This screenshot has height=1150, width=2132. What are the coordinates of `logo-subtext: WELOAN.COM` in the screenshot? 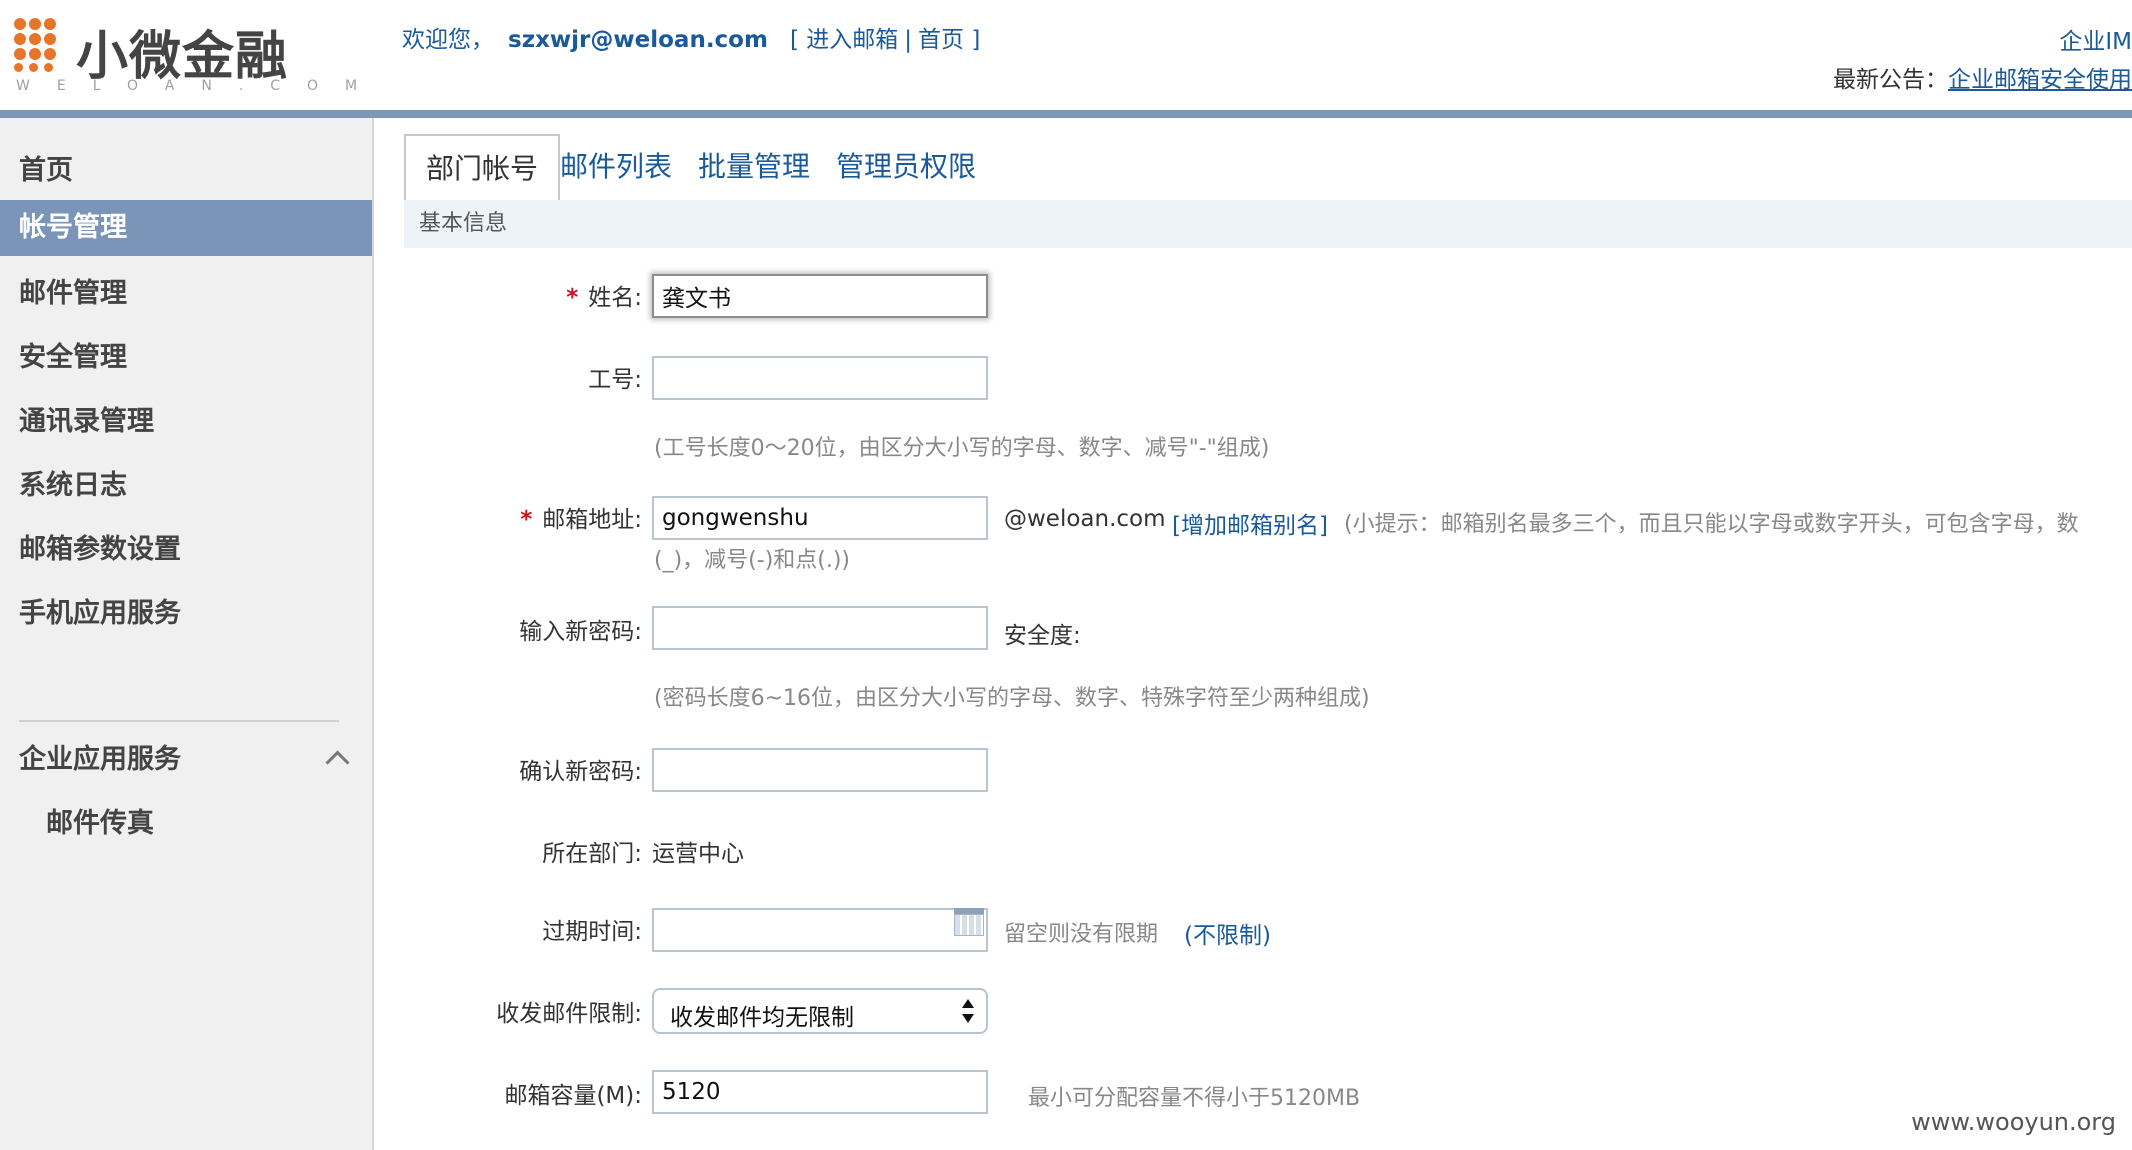 It's located at (200, 86).